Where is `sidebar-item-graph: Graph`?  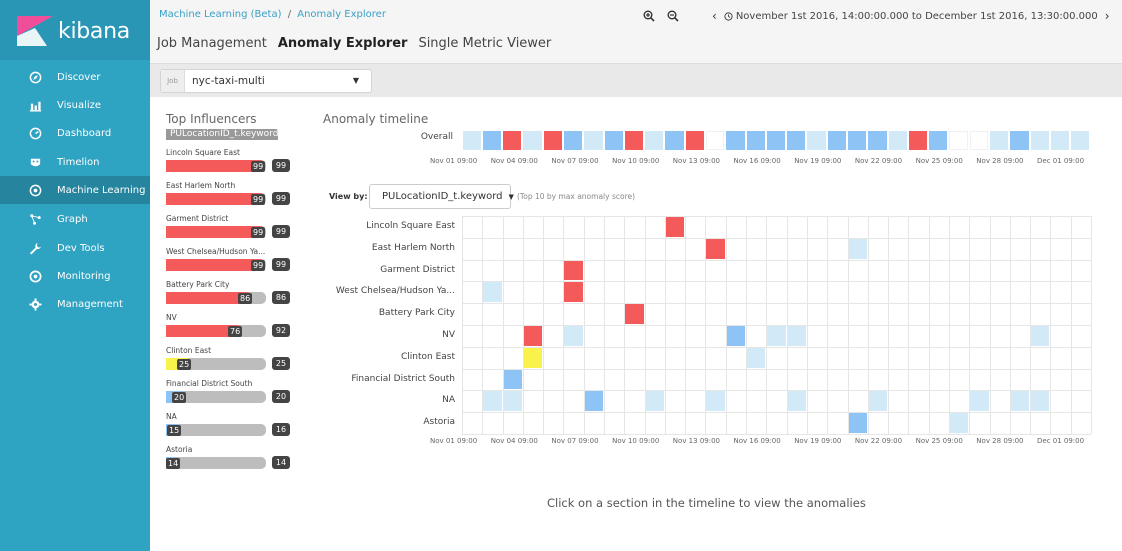
sidebar-item-graph: Graph is located at coordinates (75, 219).